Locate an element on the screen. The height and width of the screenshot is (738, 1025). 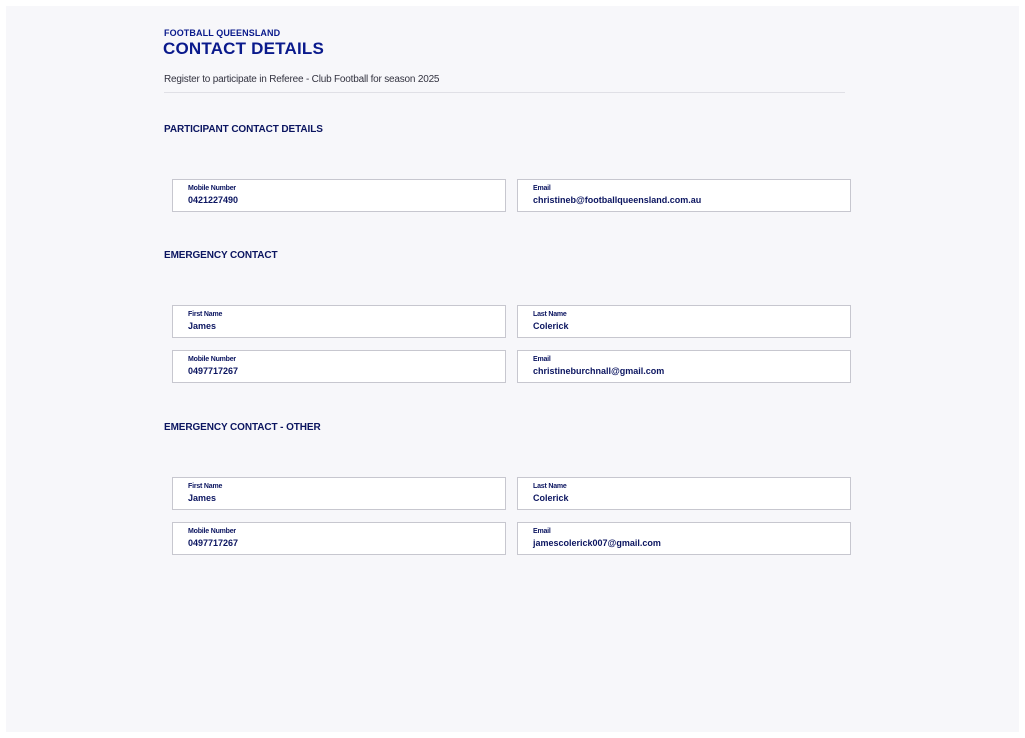
emergency-mobile-label: Mobile Number is located at coordinates (212, 359).